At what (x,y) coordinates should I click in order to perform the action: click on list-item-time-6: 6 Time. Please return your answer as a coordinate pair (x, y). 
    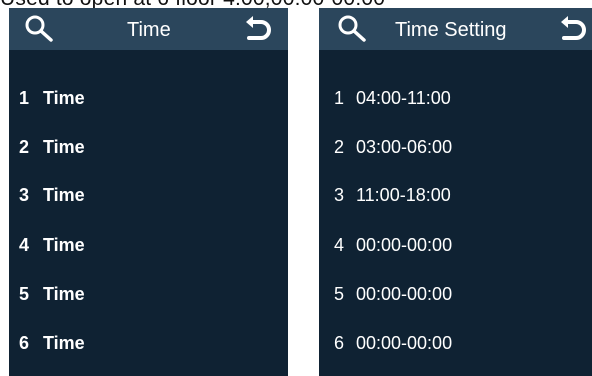
    Looking at the image, I should click on (148, 343).